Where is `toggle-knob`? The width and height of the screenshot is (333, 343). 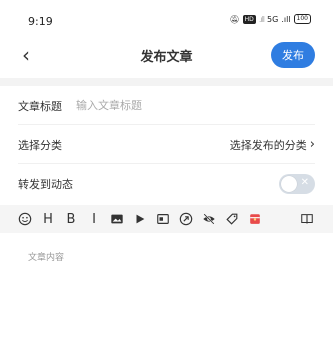
toggle-knob is located at coordinates (289, 184).